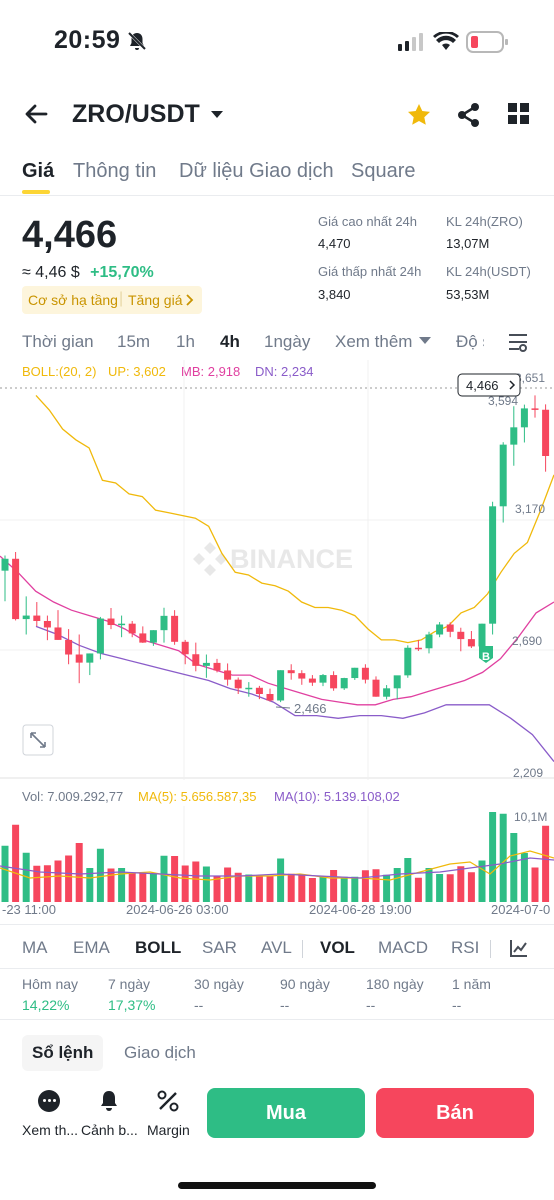  Describe the element at coordinates (197, 796) in the screenshot. I see `volume-ma5: MA(5): 5.656.587,35` at that location.